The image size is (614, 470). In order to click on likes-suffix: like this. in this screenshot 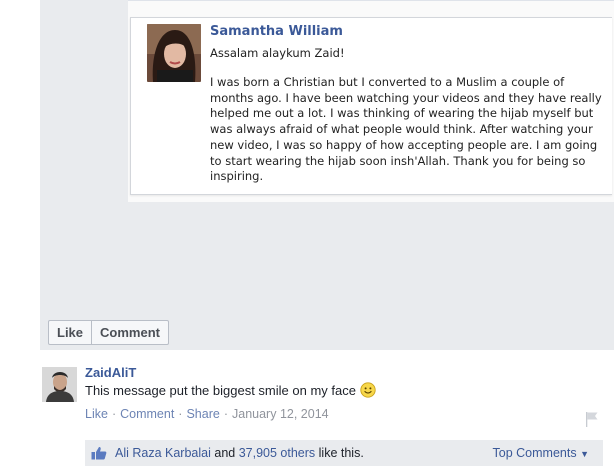, I will do `click(341, 453)`.